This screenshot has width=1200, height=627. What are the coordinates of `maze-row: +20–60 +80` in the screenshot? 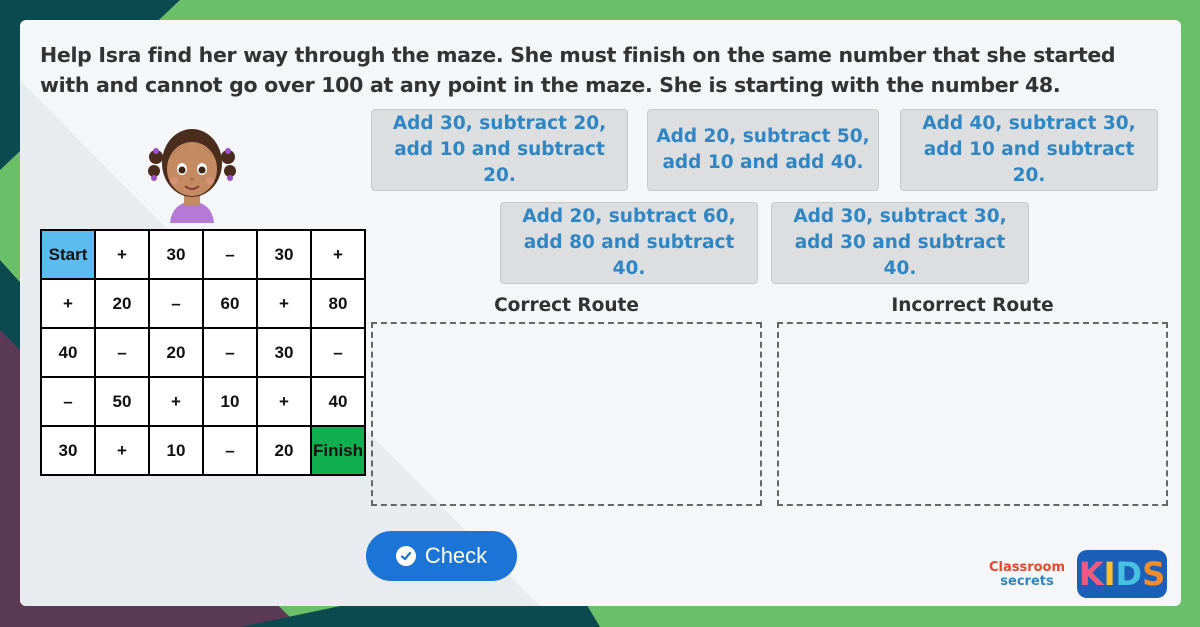 It's located at (203, 303).